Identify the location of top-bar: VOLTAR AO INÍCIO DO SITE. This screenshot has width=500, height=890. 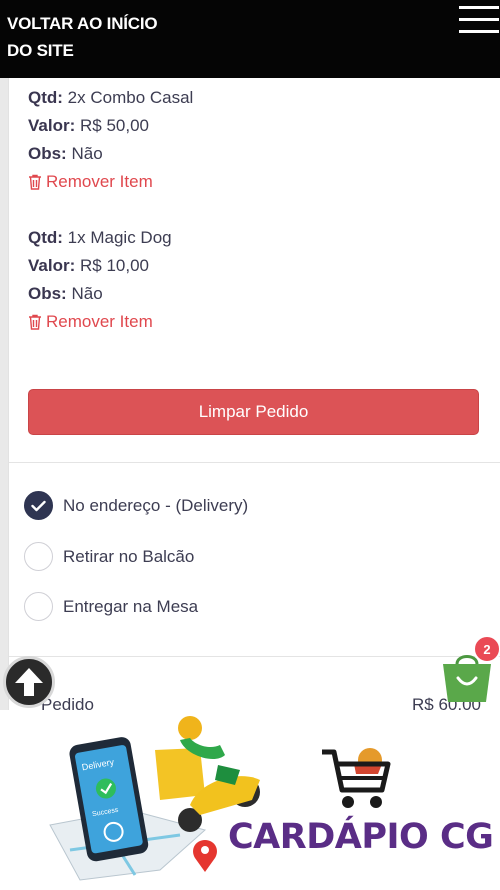
(250, 39).